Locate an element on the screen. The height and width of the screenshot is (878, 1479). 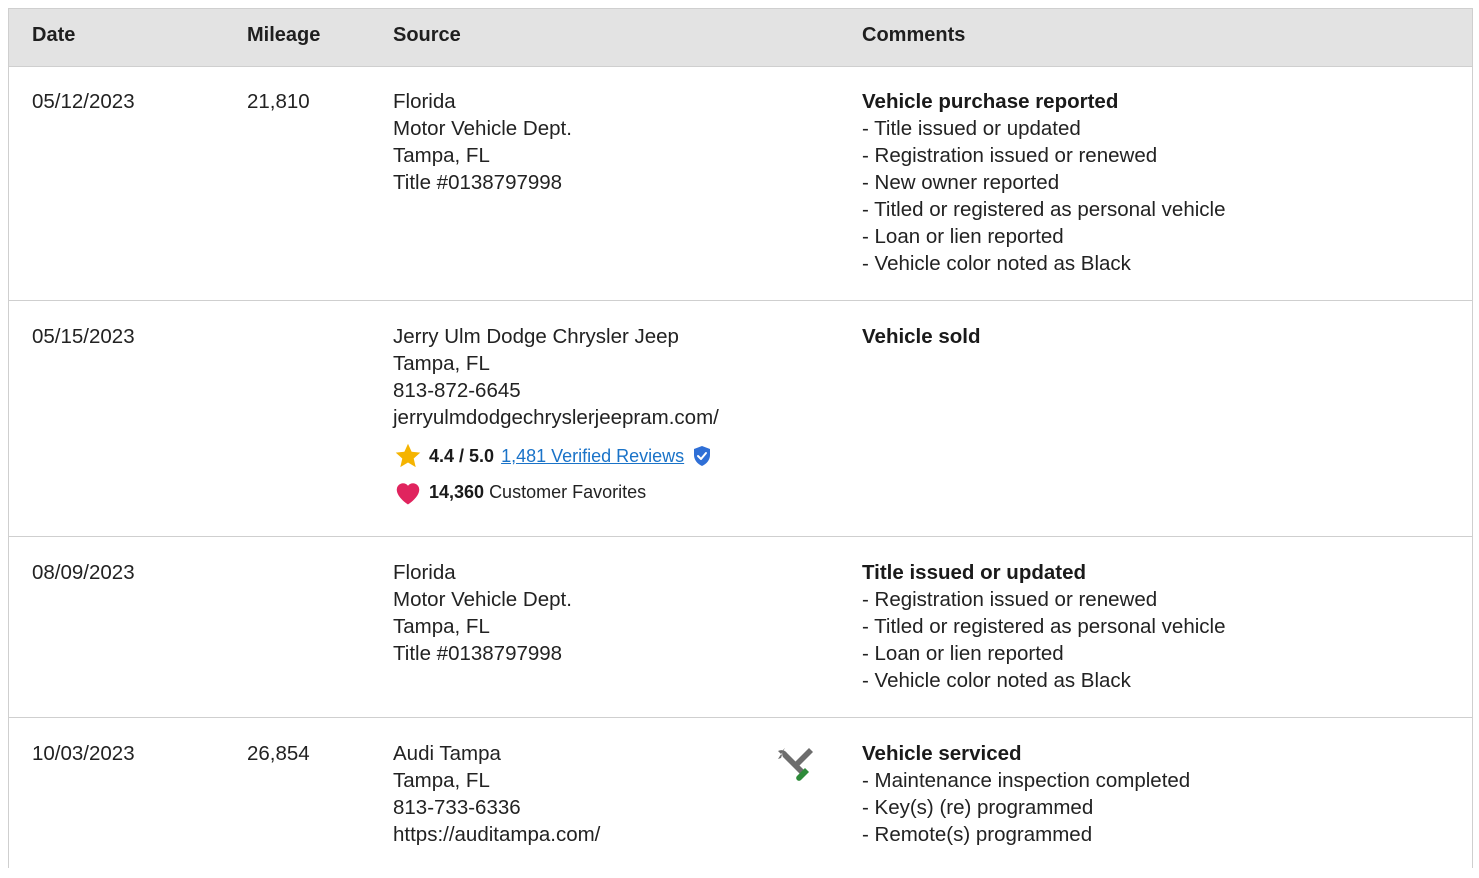
dealer-name: Audi Tampa is located at coordinates (447, 753).